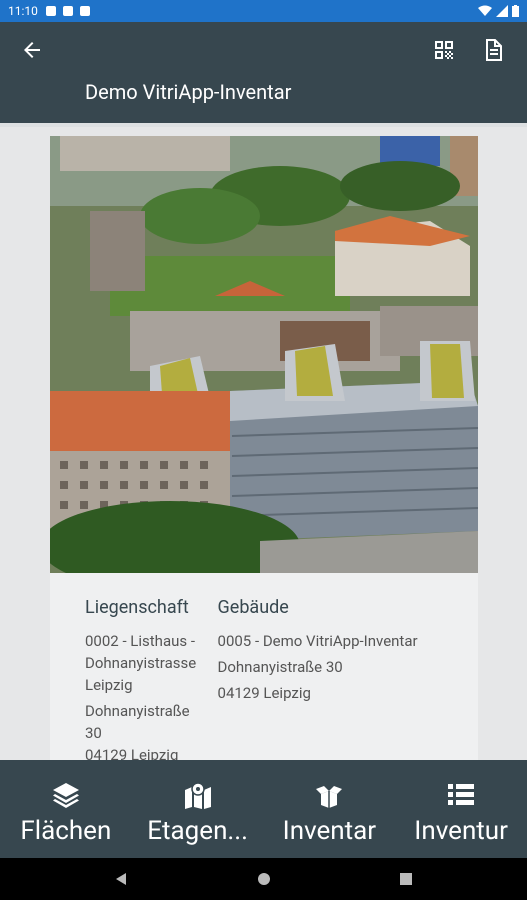 The image size is (527, 900). I want to click on nav-label: Flächen, so click(66, 831).